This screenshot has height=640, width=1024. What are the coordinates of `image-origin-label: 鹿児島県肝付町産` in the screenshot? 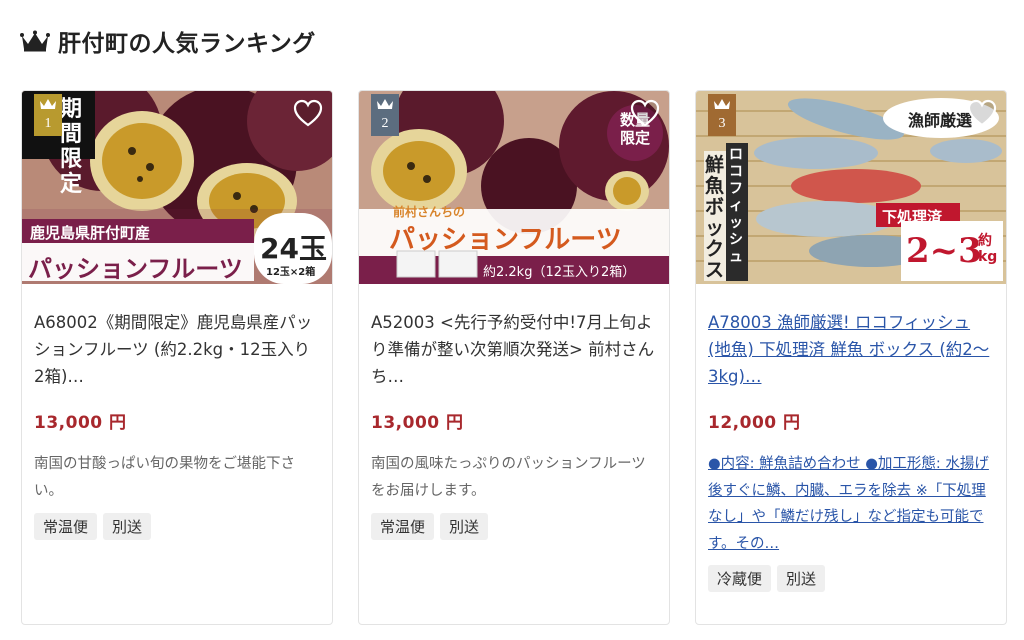 It's located at (90, 233).